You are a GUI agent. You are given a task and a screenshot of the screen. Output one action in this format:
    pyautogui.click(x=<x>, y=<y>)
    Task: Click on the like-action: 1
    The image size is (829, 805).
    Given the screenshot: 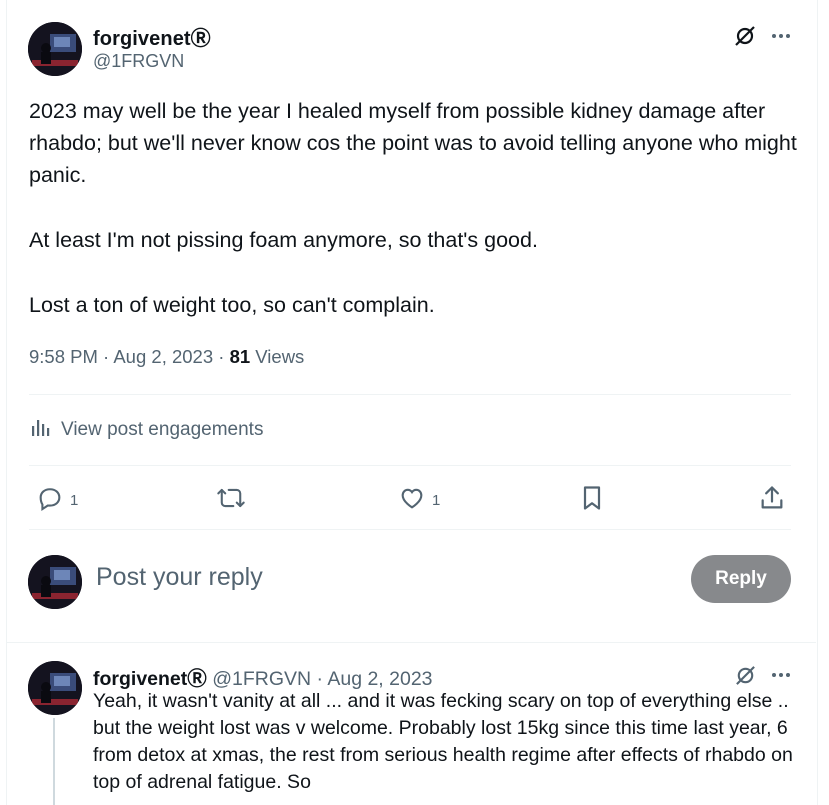 What is the action you would take?
    pyautogui.click(x=419, y=500)
    